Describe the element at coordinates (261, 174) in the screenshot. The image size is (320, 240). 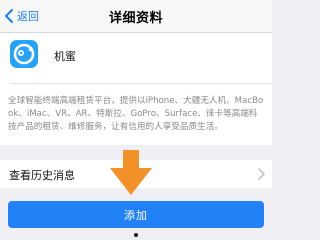
I see `chevron-right-icon` at that location.